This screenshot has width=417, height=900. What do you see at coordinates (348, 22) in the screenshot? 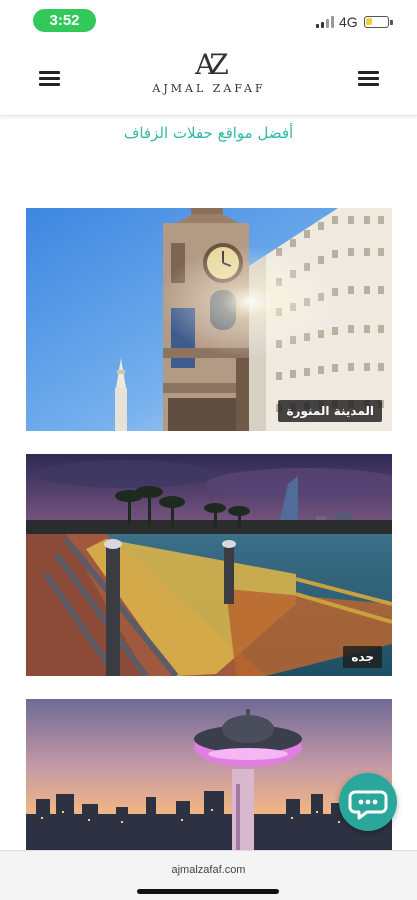
I see `network-type: 4G` at bounding box center [348, 22].